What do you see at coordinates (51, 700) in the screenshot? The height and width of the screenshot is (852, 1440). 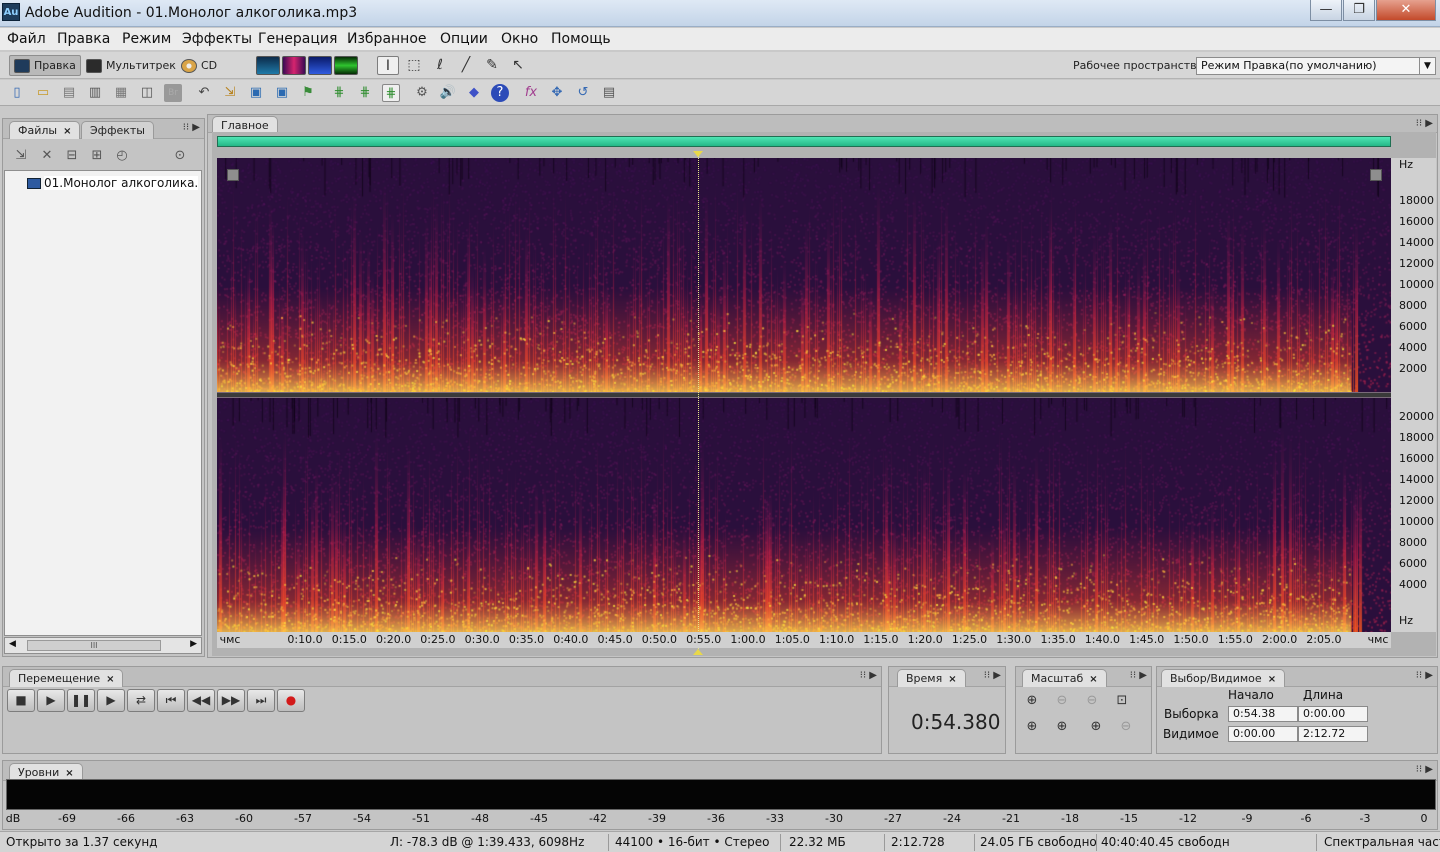 I see `play-button: ▶` at bounding box center [51, 700].